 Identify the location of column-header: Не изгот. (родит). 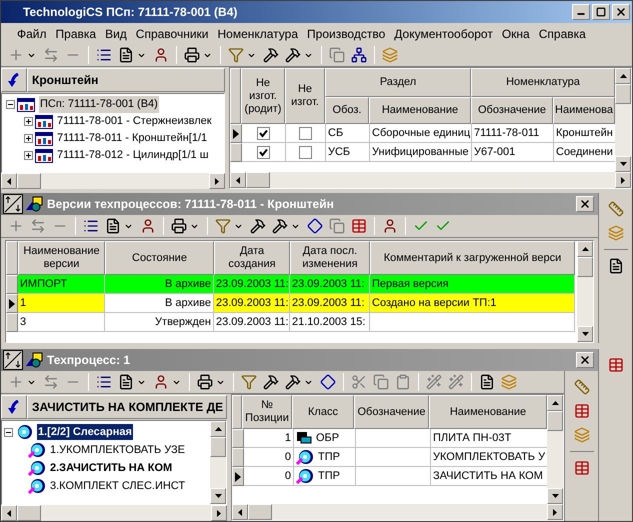
(263, 96).